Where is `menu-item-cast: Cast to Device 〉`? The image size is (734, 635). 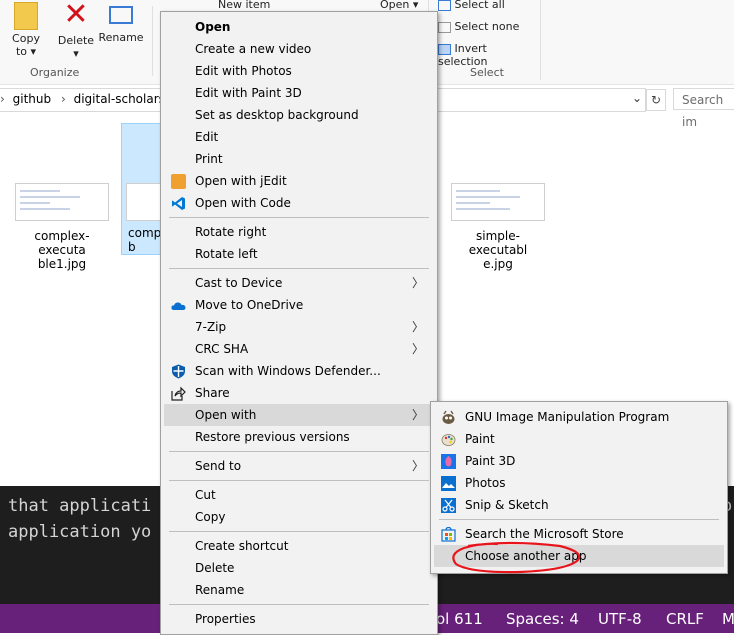
menu-item-cast: Cast to Device 〉 is located at coordinates (299, 283).